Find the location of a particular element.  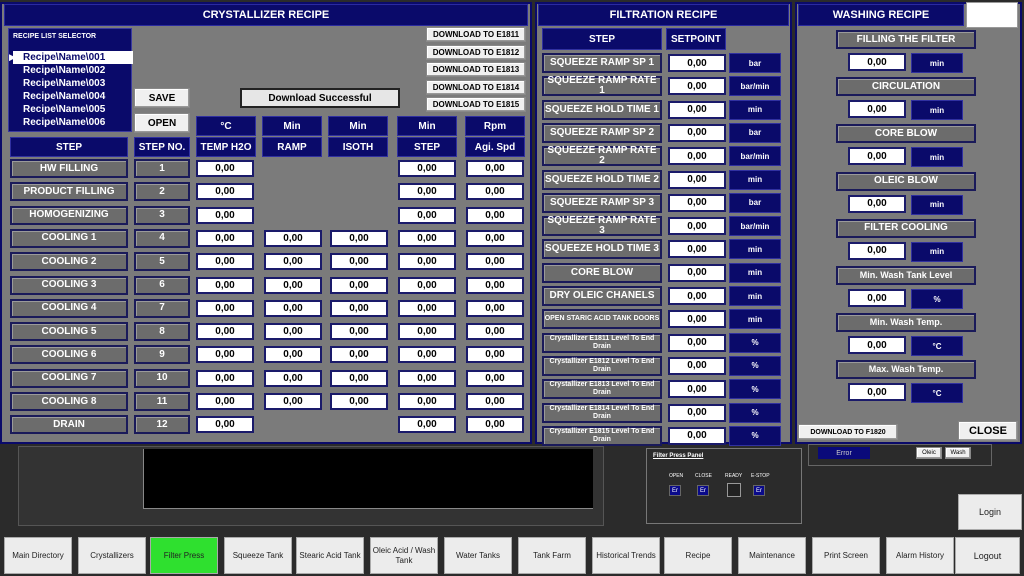

wash-button: Wash is located at coordinates (958, 453).